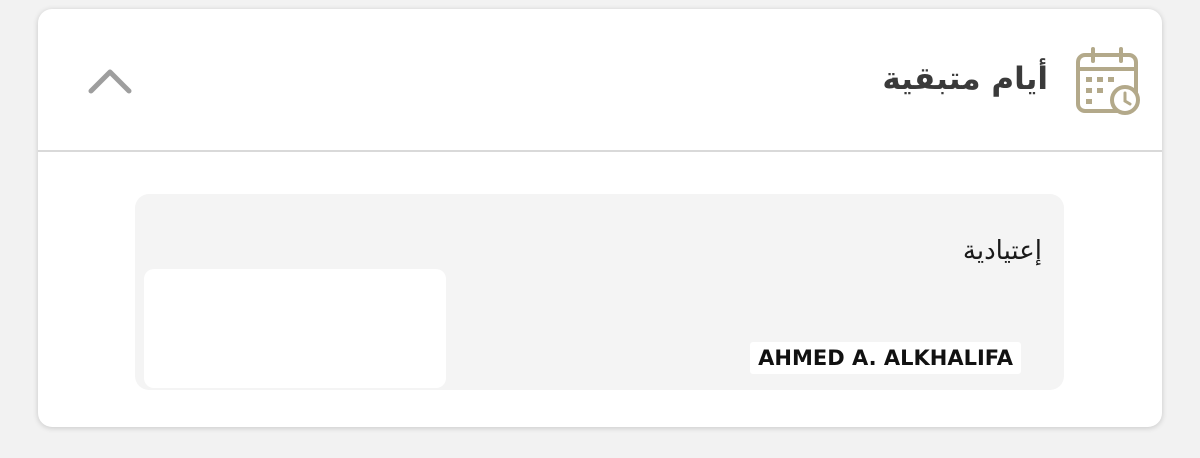  Describe the element at coordinates (885, 358) in the screenshot. I see `employee-name: AHMED A. ALKHALIFA` at that location.